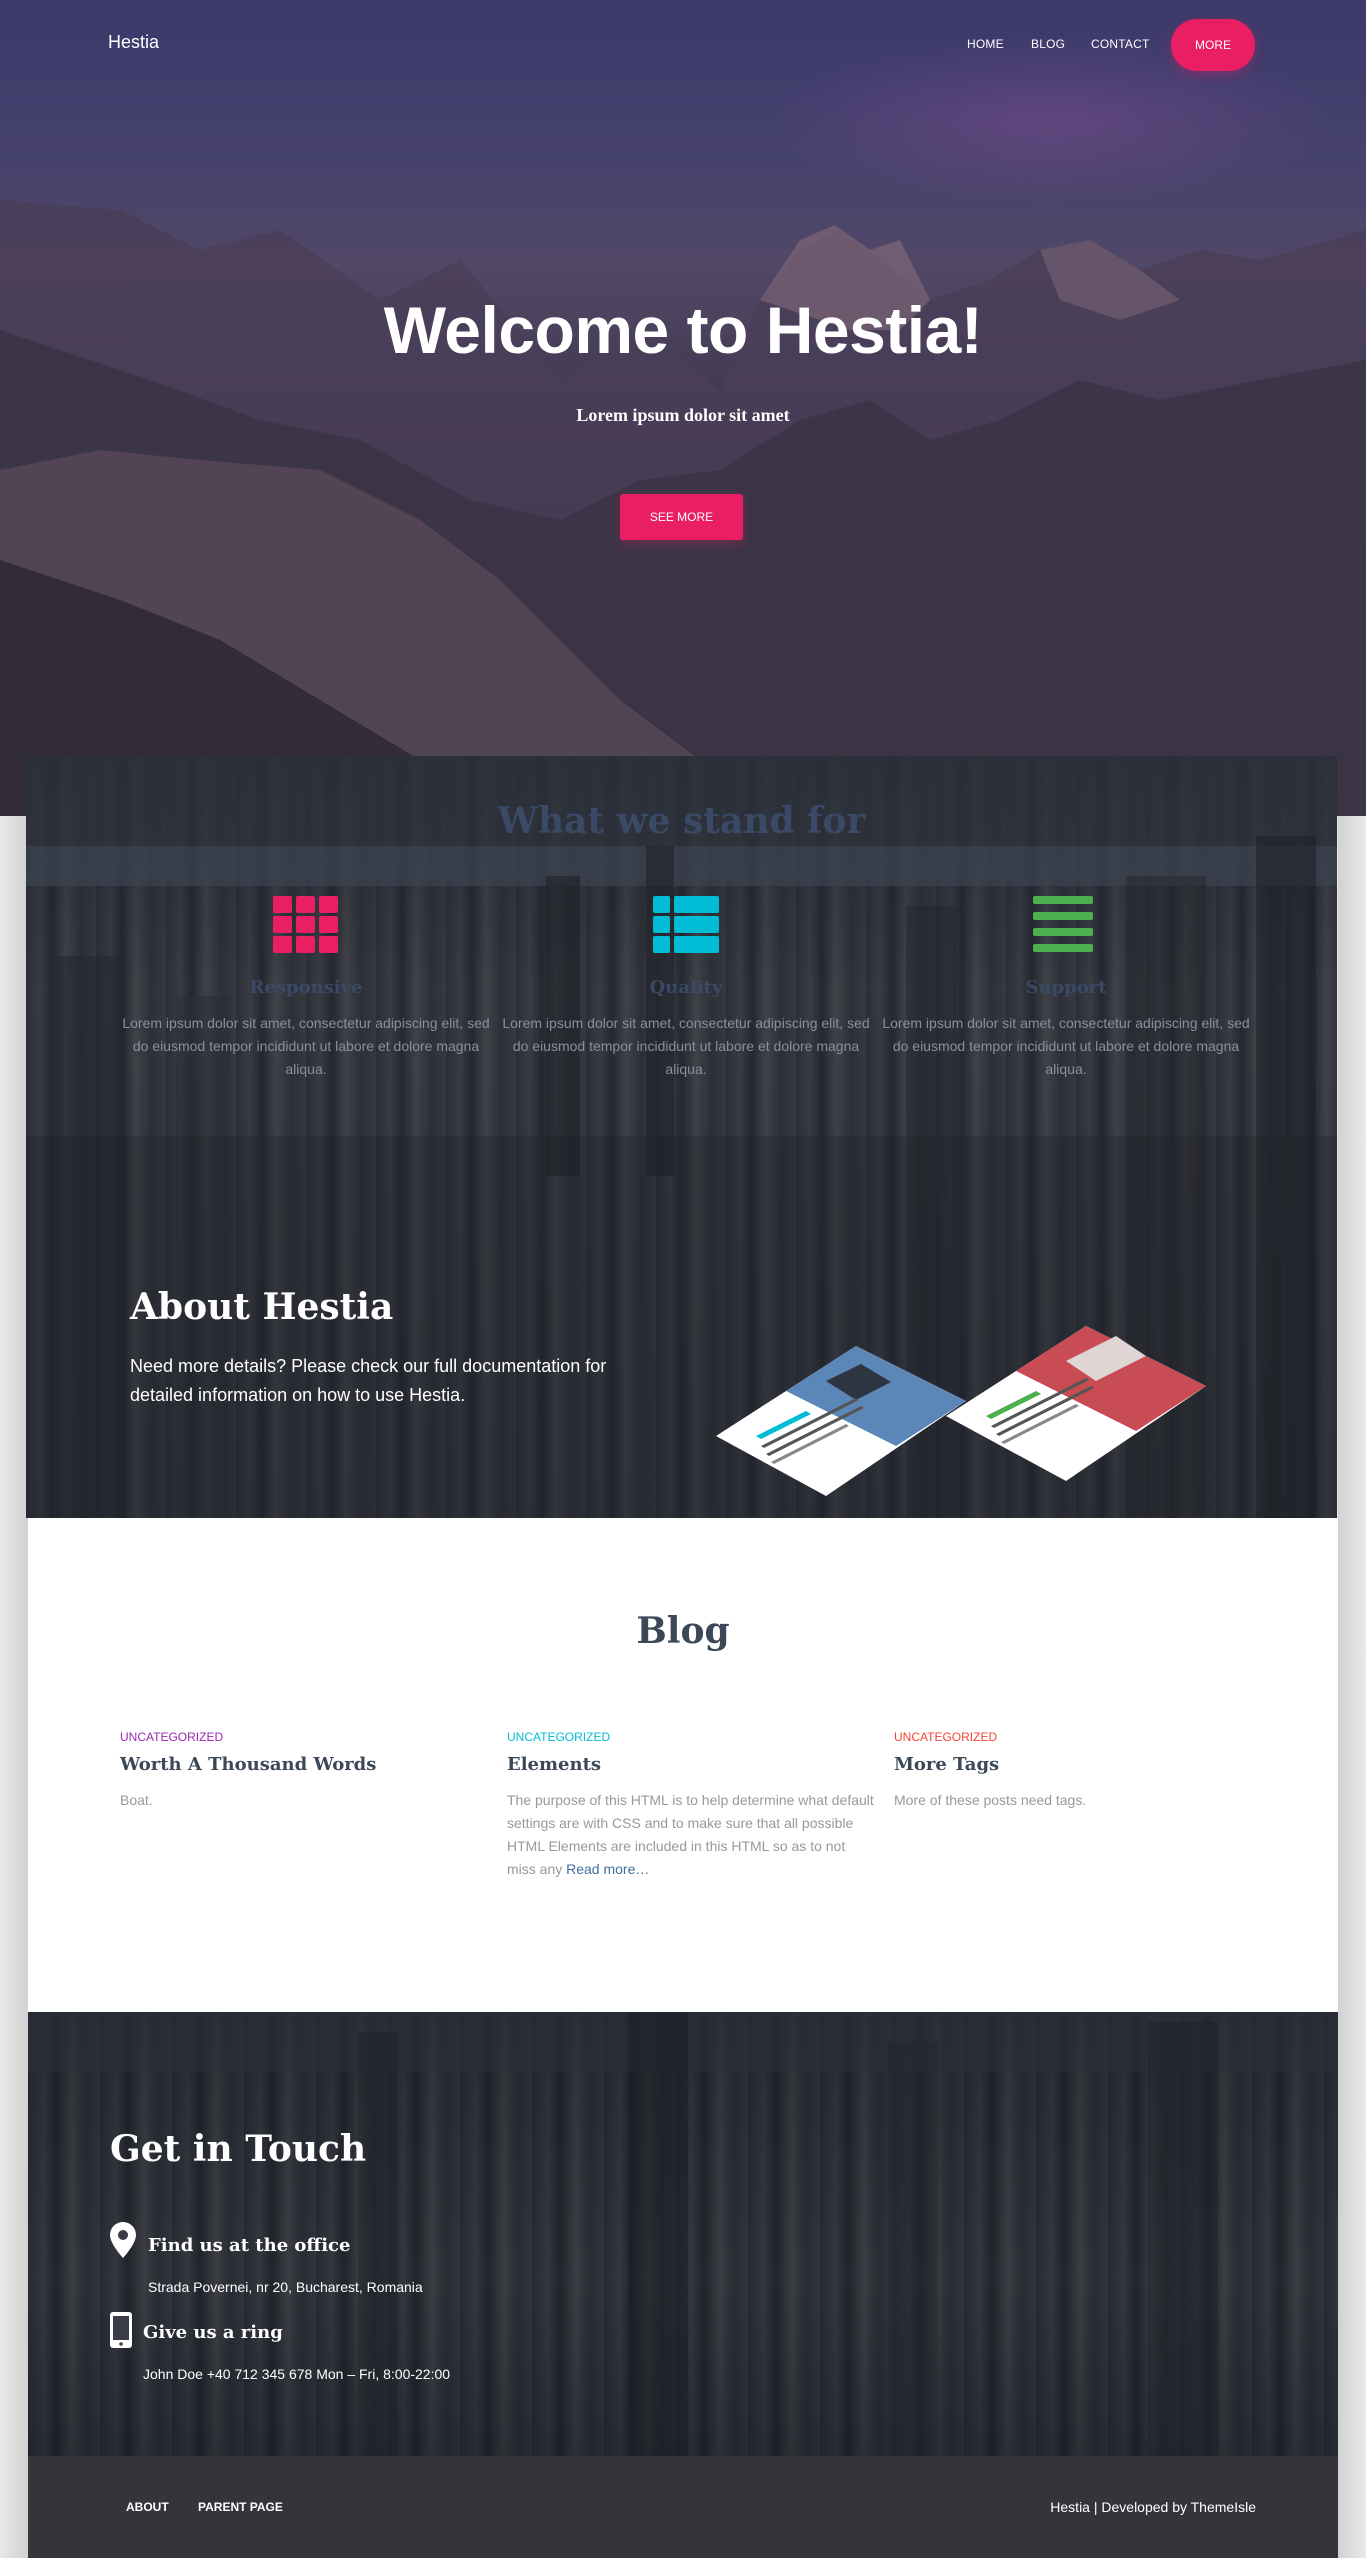  What do you see at coordinates (961, 1411) in the screenshot?
I see `about-illustration` at bounding box center [961, 1411].